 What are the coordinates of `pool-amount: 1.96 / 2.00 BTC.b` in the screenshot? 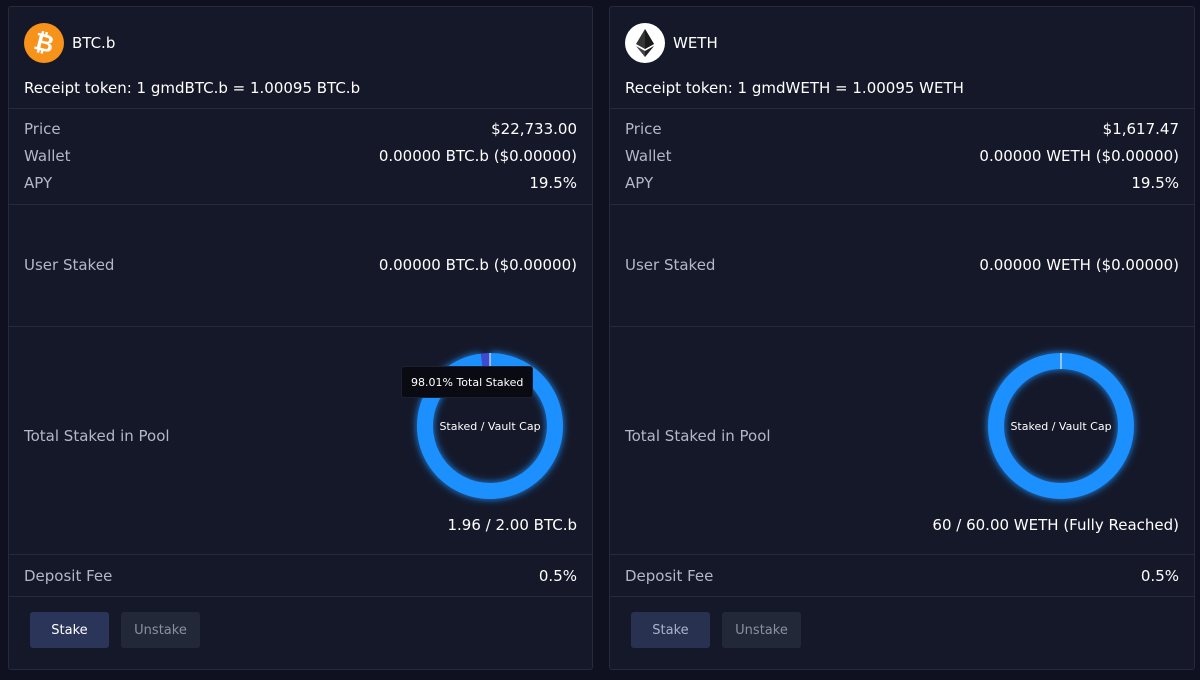 It's located at (512, 525).